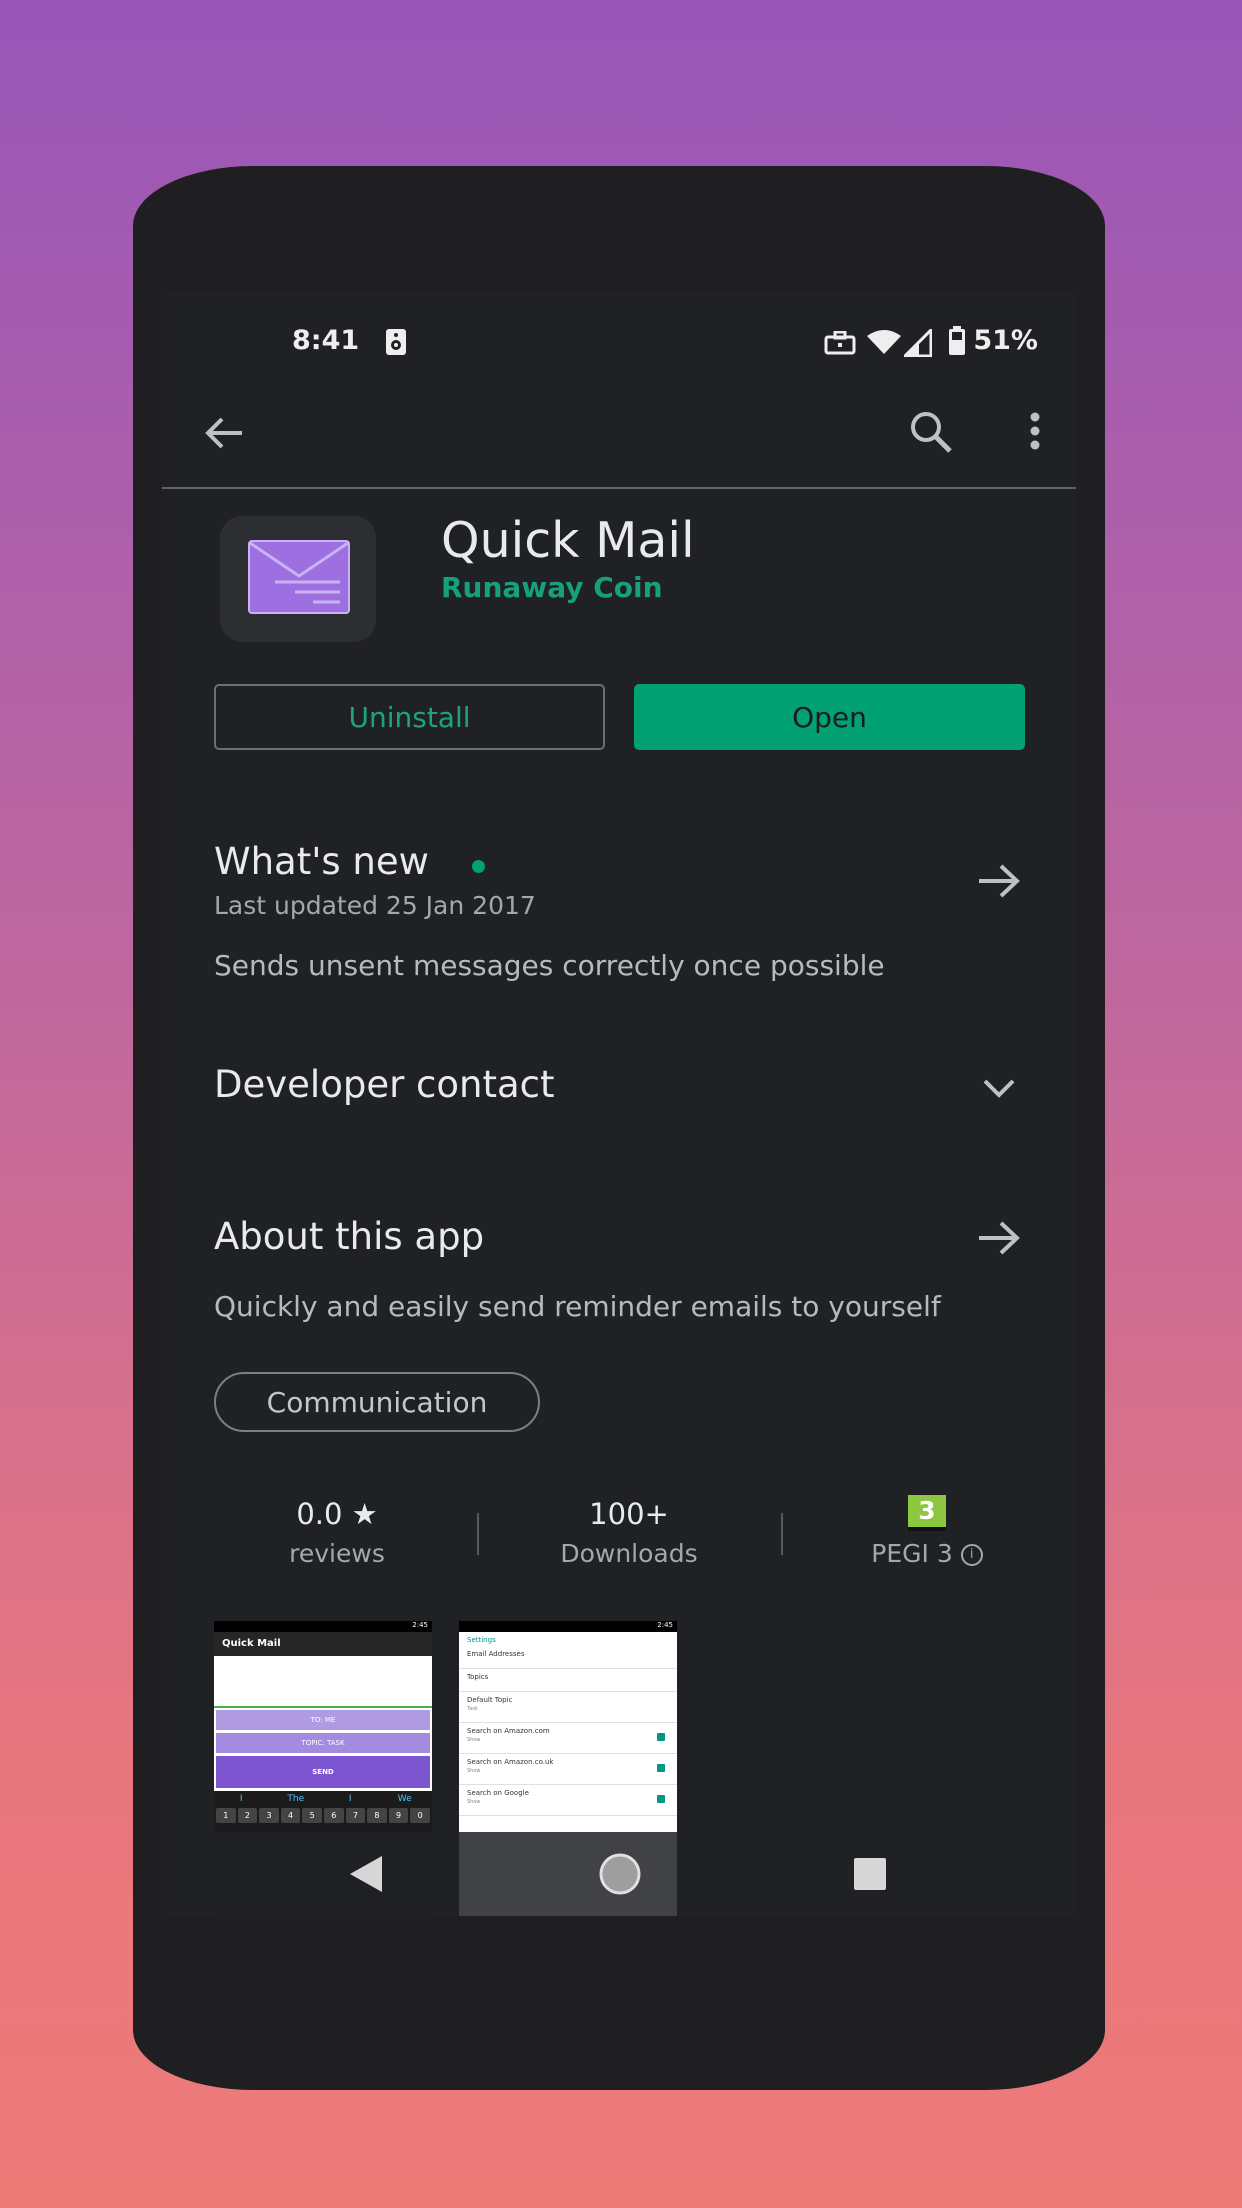 Image resolution: width=1242 pixels, height=2208 pixels. Describe the element at coordinates (377, 1815) in the screenshot. I see `keyboard-key: 8` at that location.